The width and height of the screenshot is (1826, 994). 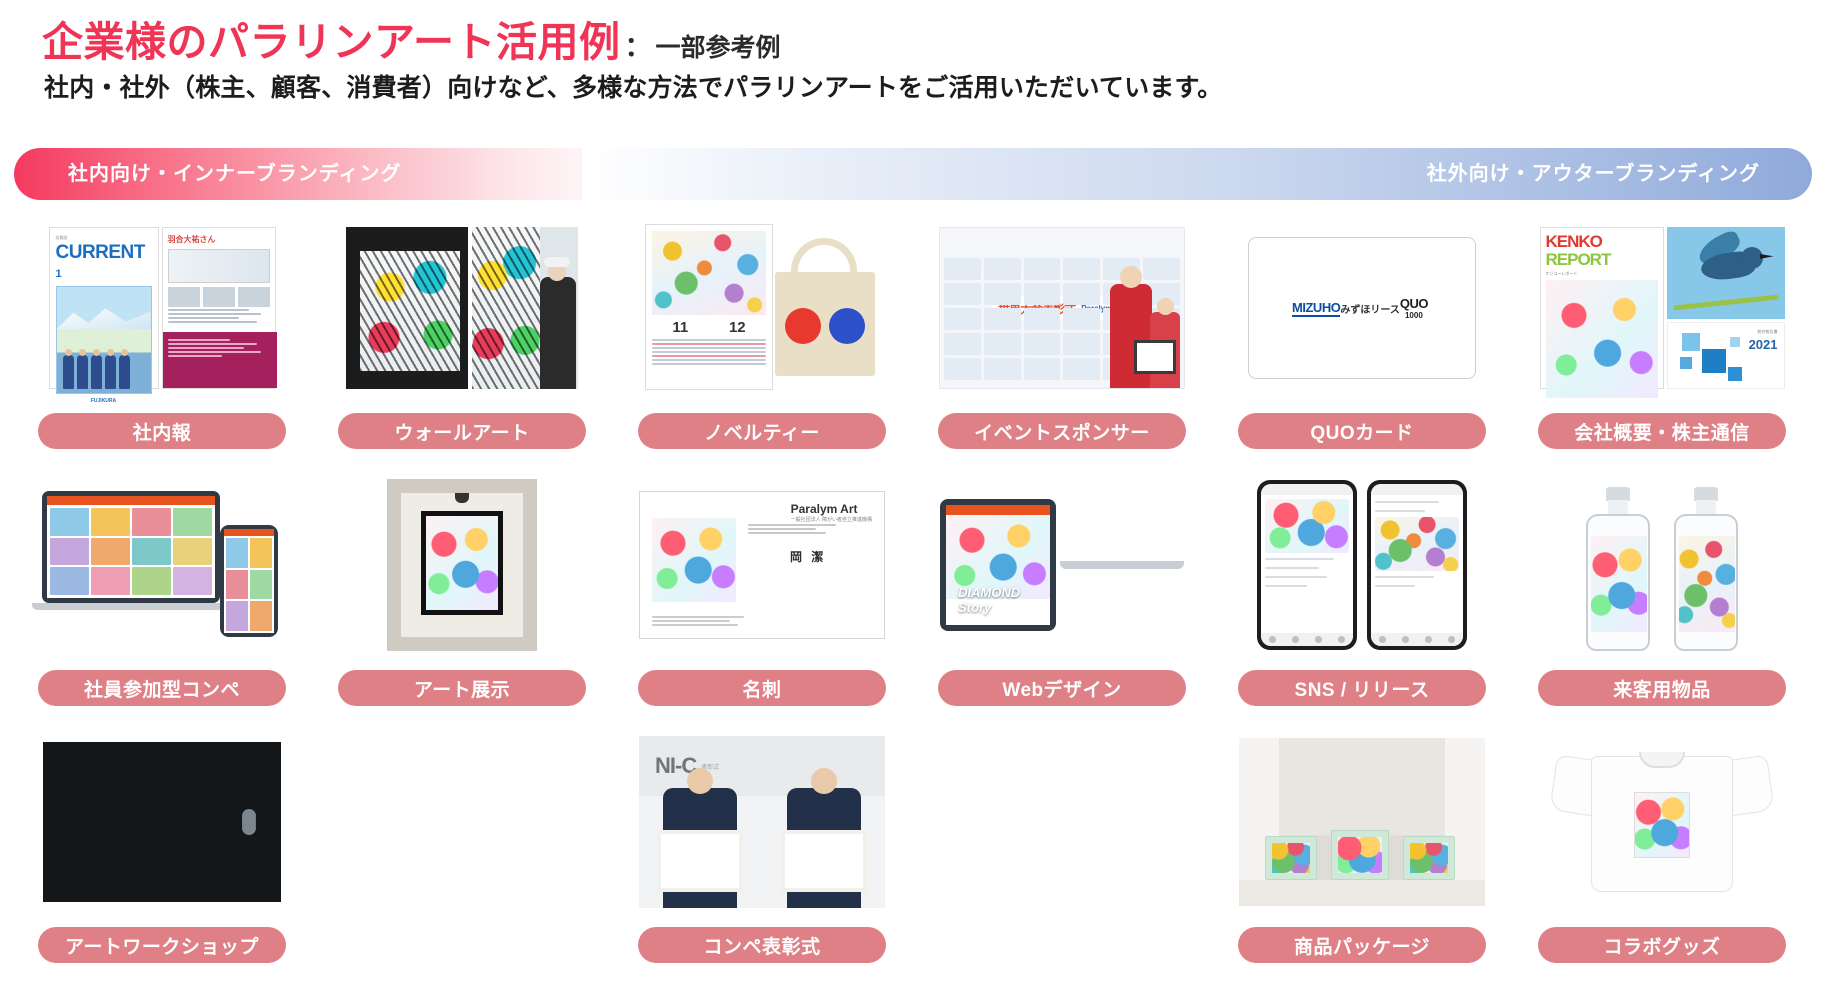 What do you see at coordinates (702, 621) in the screenshot?
I see `card-contact-lines` at bounding box center [702, 621].